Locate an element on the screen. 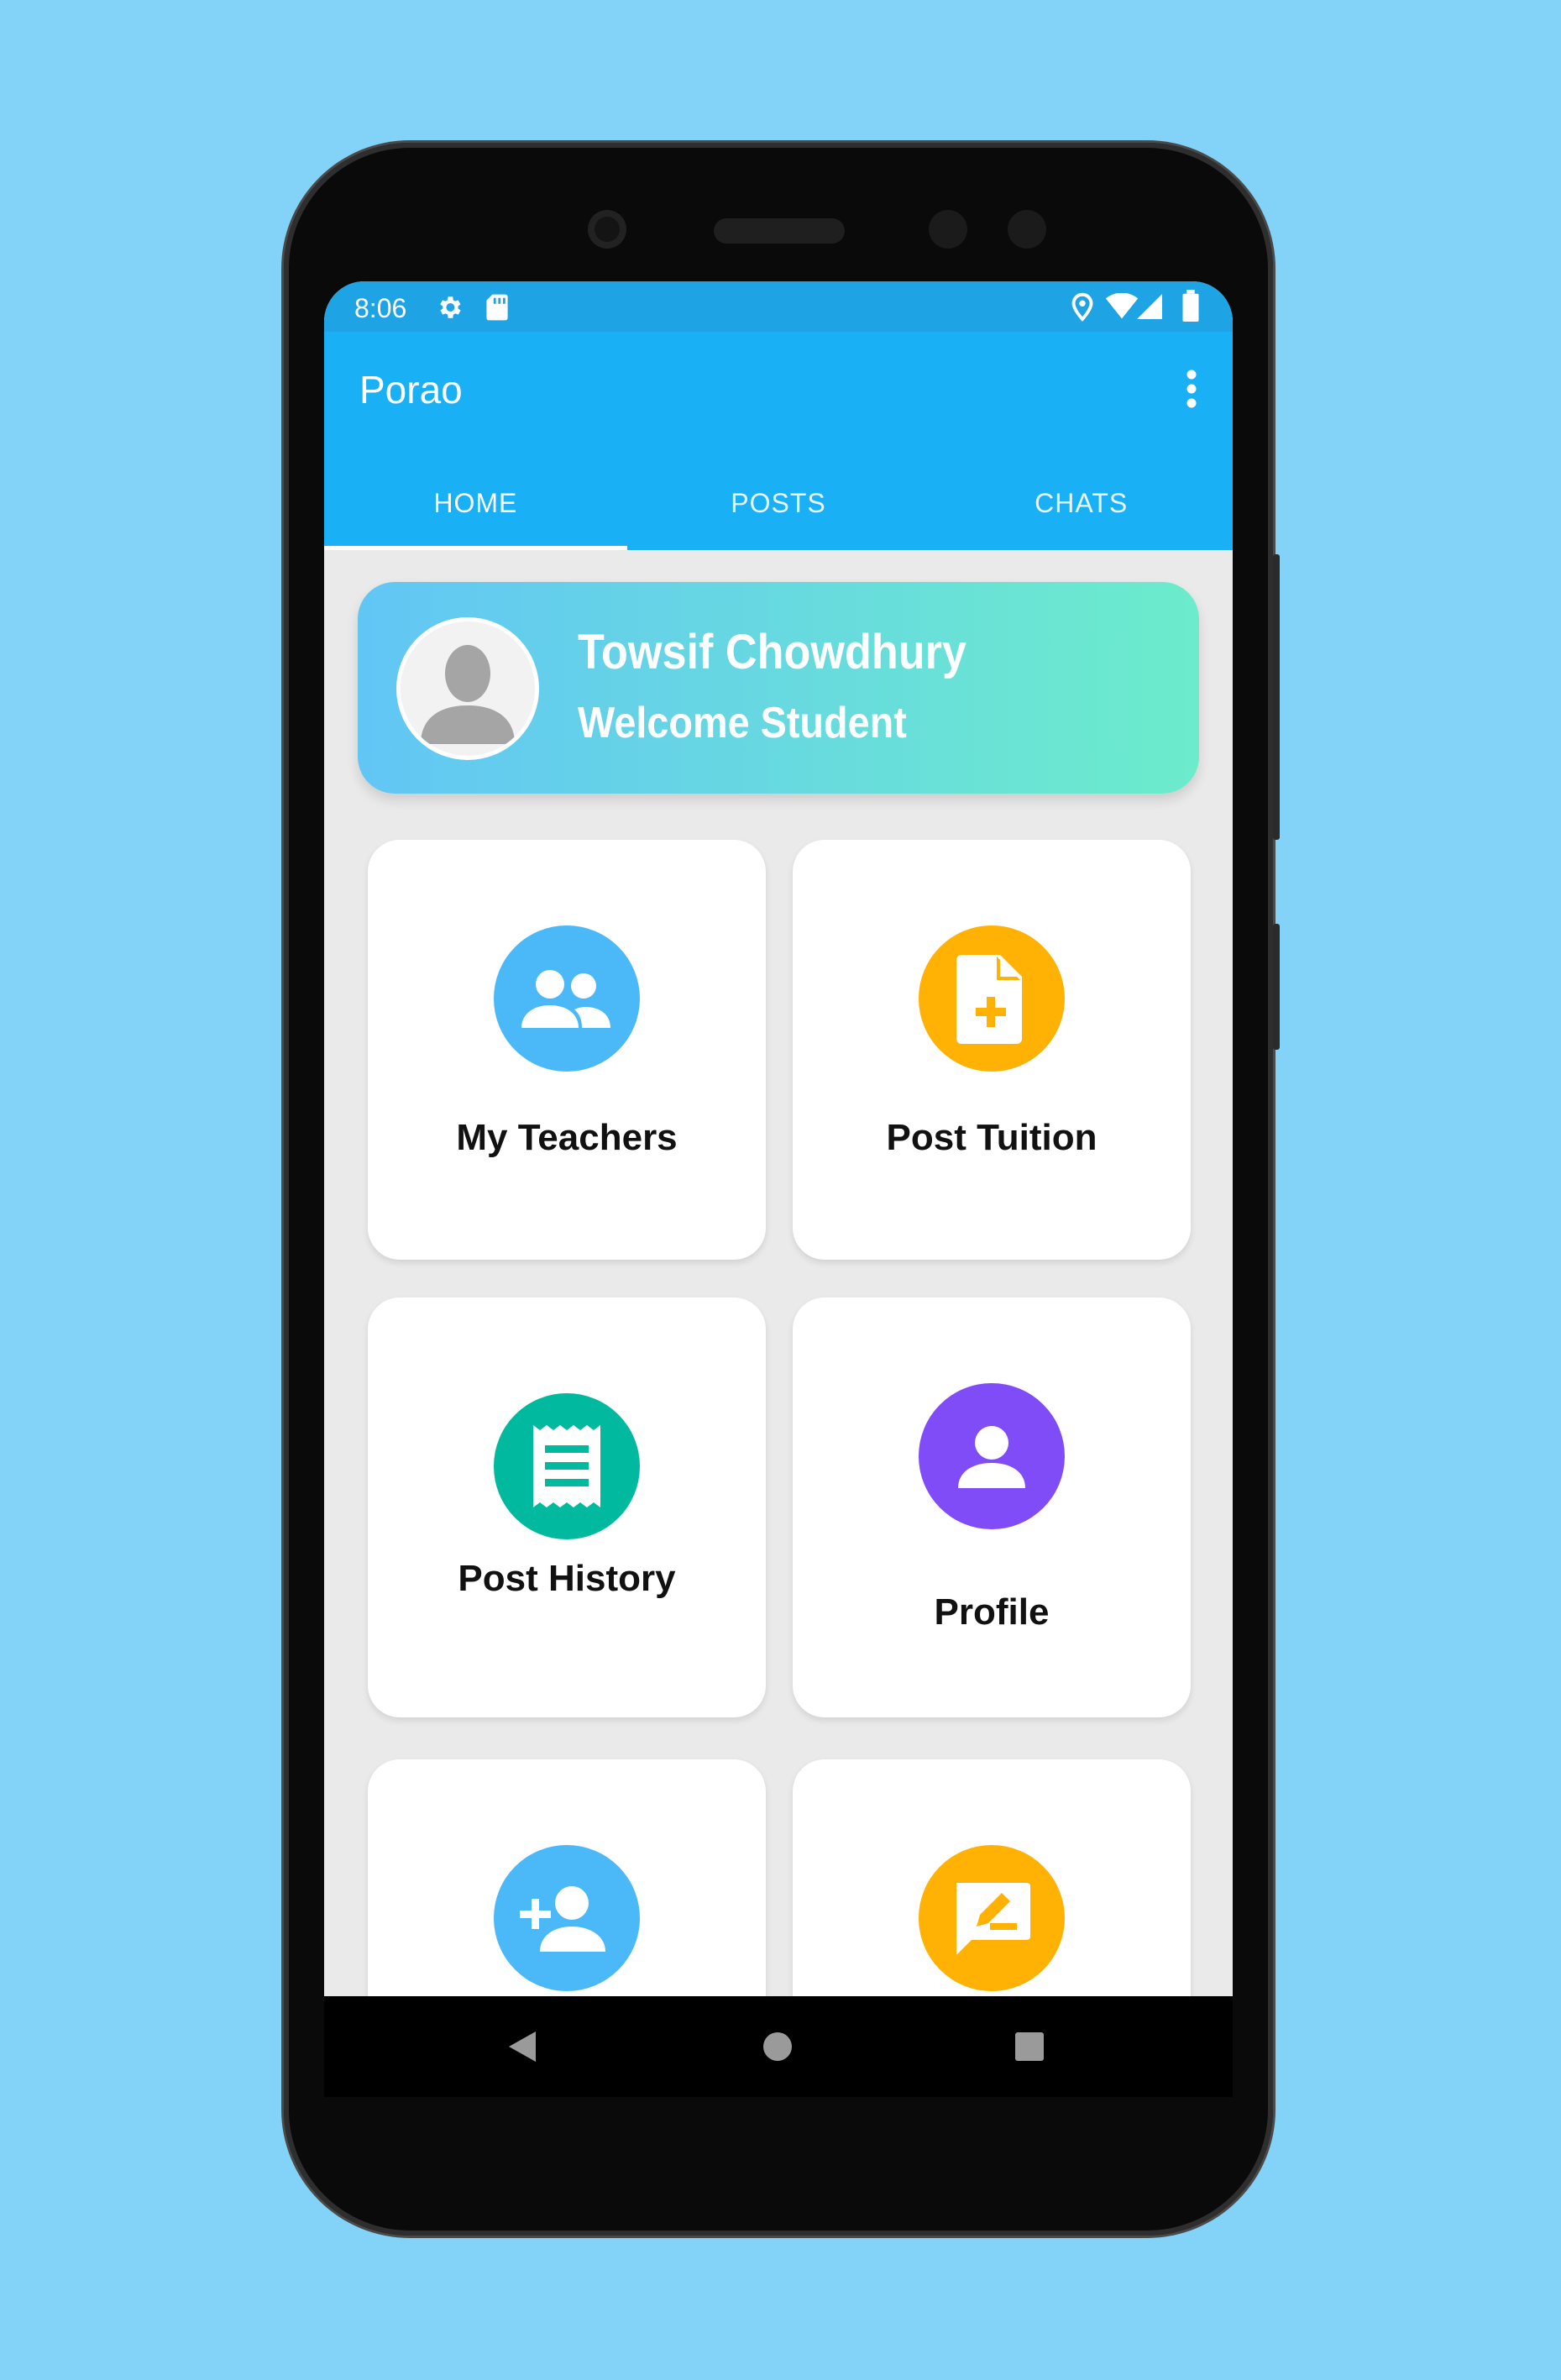  card-label: Post Tuition is located at coordinates (992, 1137).